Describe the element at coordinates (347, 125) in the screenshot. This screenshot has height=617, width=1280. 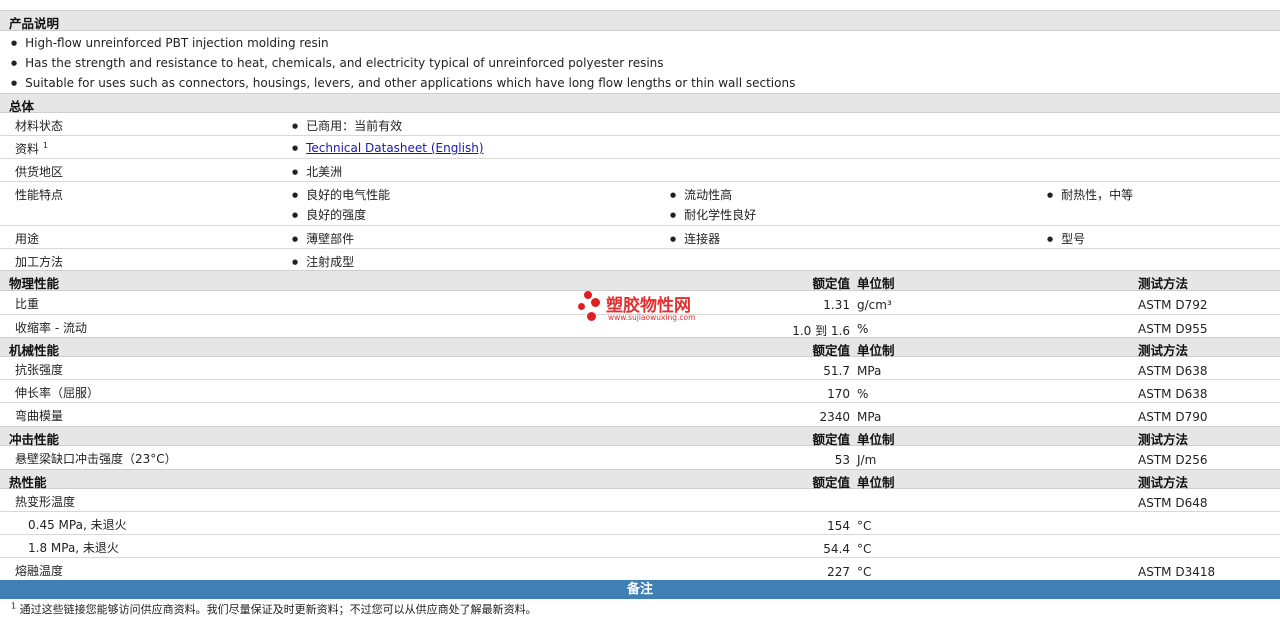
I see `row-value: 已商用：当前有效` at that location.